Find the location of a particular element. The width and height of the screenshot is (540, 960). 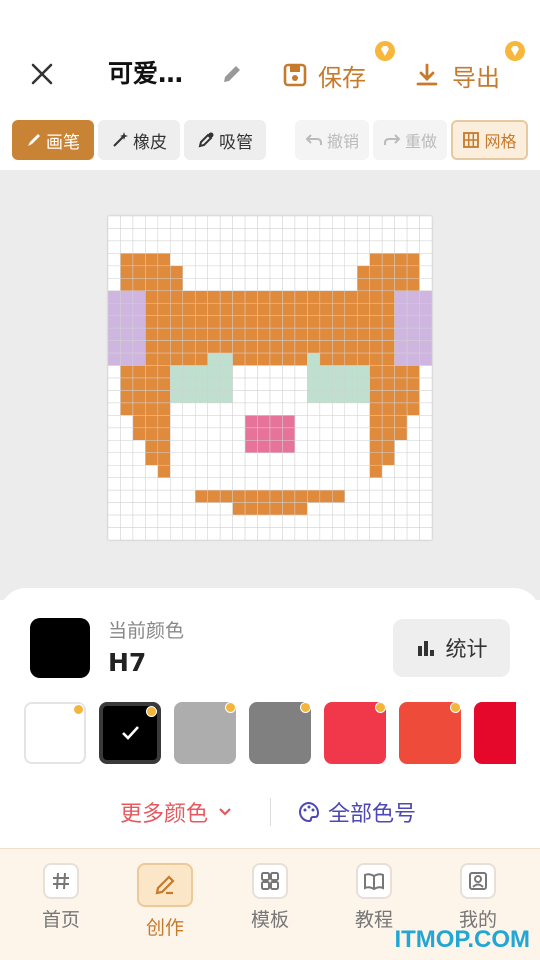

redo-button: 重做 is located at coordinates (410, 140).